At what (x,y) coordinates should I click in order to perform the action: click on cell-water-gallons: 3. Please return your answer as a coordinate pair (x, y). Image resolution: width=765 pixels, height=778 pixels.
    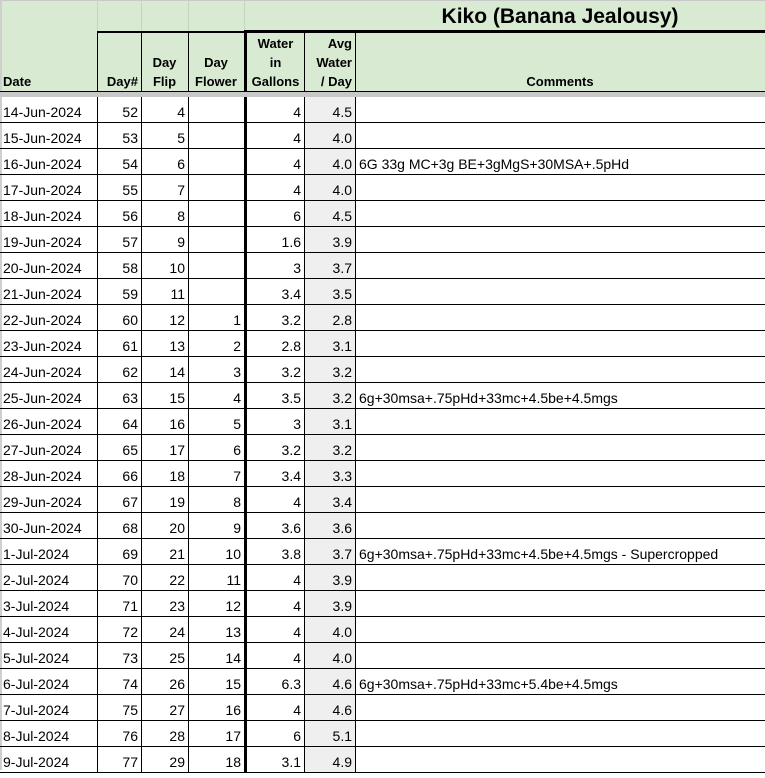
    Looking at the image, I should click on (274, 265).